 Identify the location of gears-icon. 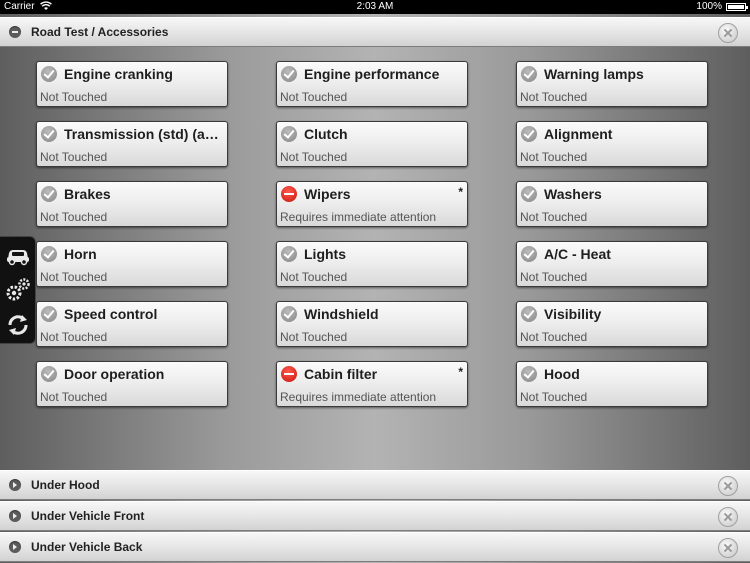
(18, 290).